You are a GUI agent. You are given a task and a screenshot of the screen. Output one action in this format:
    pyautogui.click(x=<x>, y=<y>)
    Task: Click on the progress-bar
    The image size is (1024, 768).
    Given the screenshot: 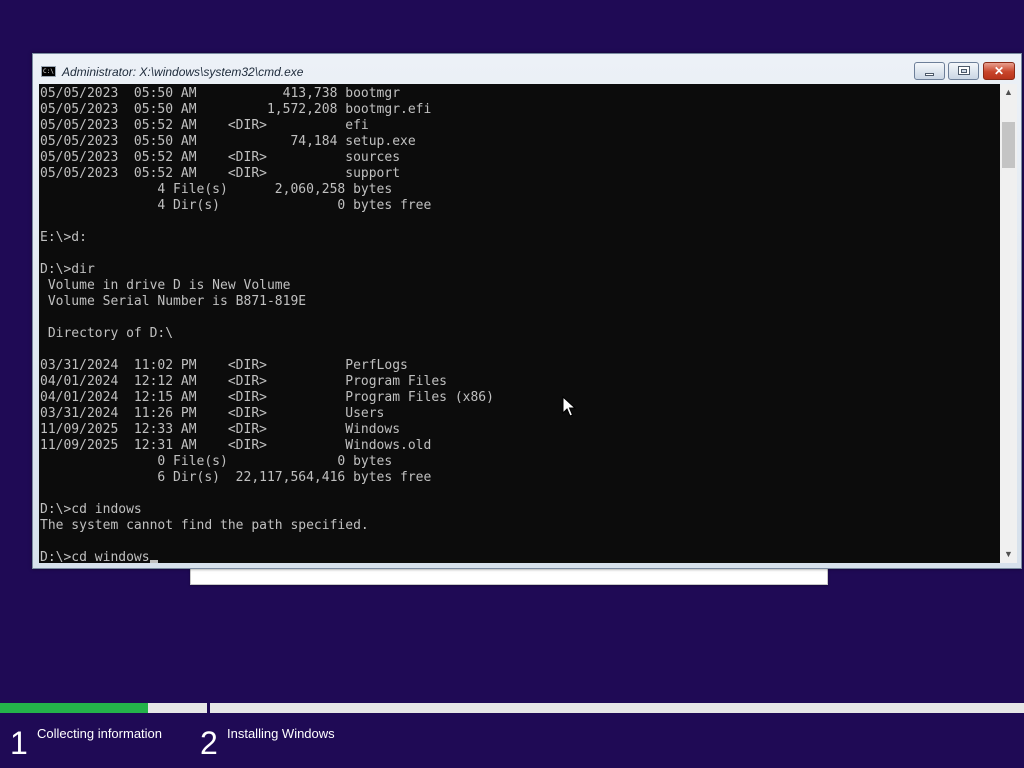 What is the action you would take?
    pyautogui.click(x=512, y=709)
    